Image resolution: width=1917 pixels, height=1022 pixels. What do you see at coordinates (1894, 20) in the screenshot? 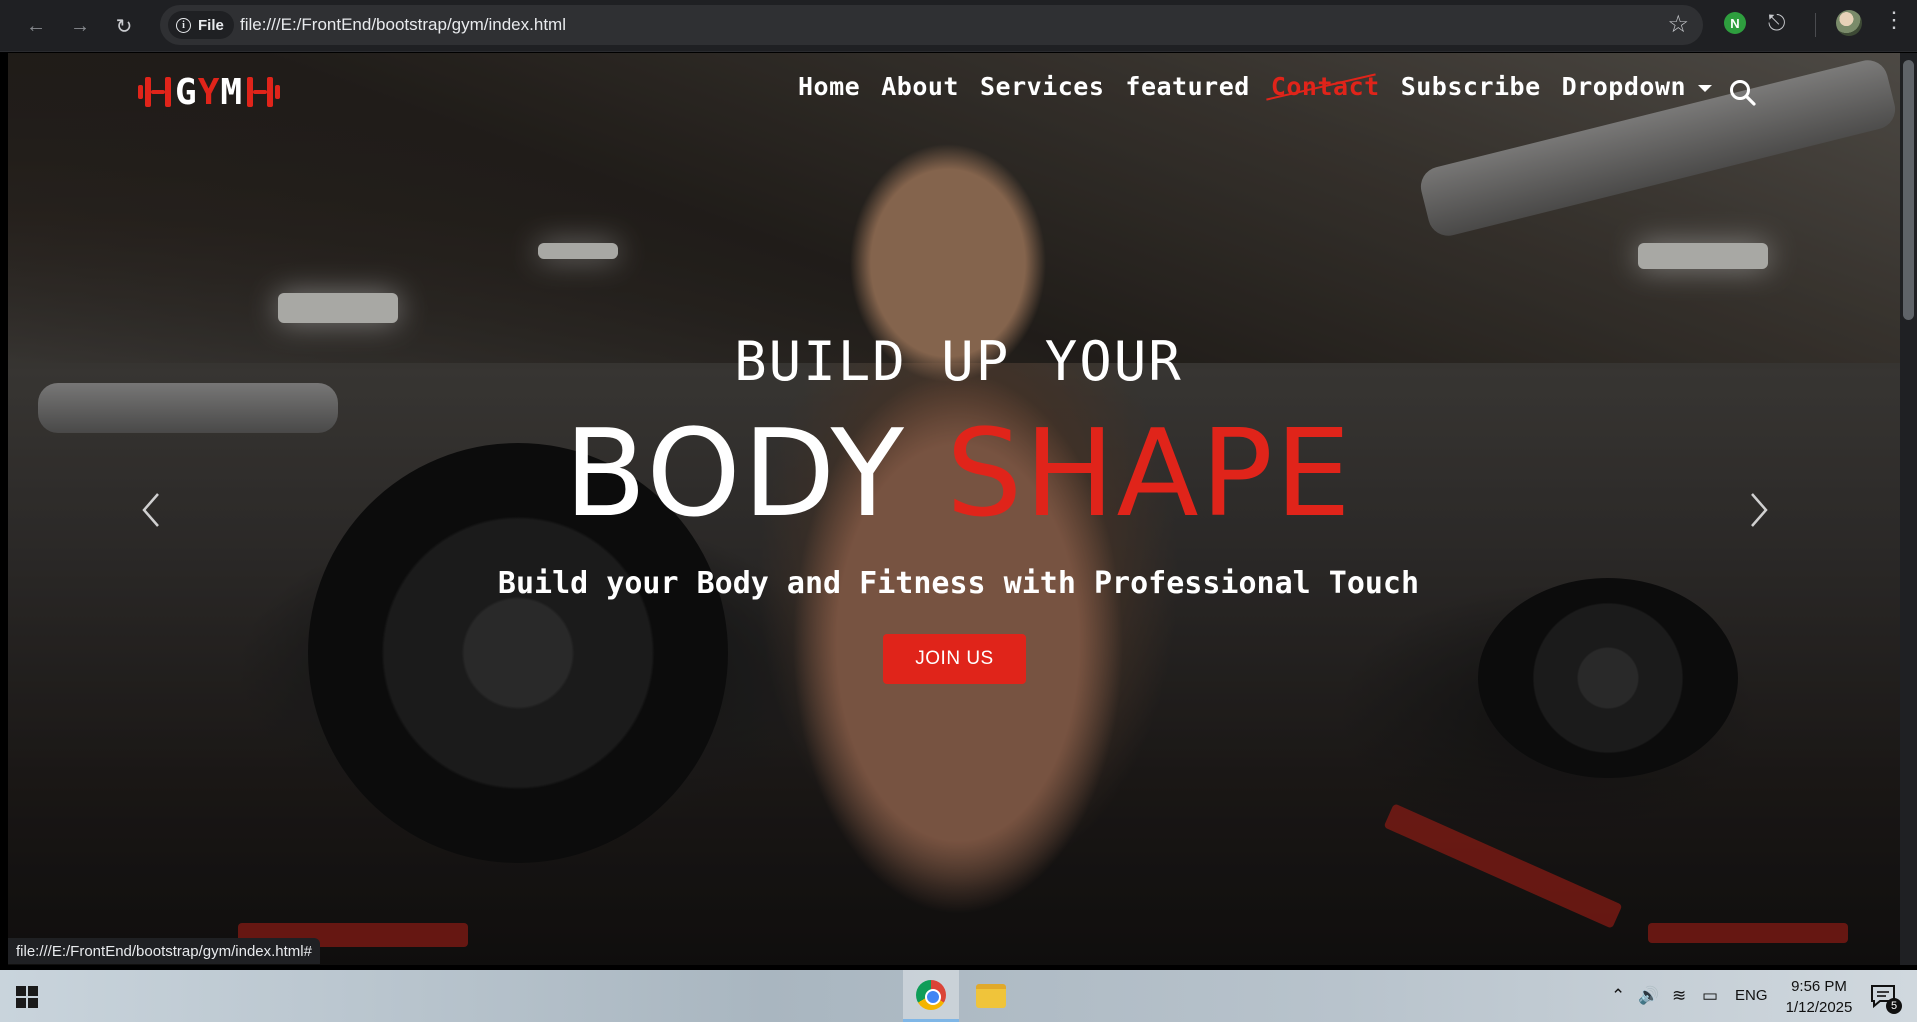
I see `browser-menu-icon: ⋮` at bounding box center [1894, 20].